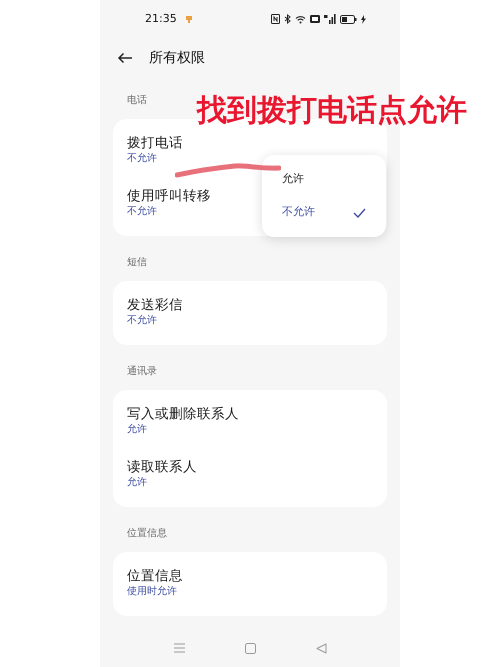 Image resolution: width=500 pixels, height=667 pixels. Describe the element at coordinates (330, 19) in the screenshot. I see `signal-icon` at that location.